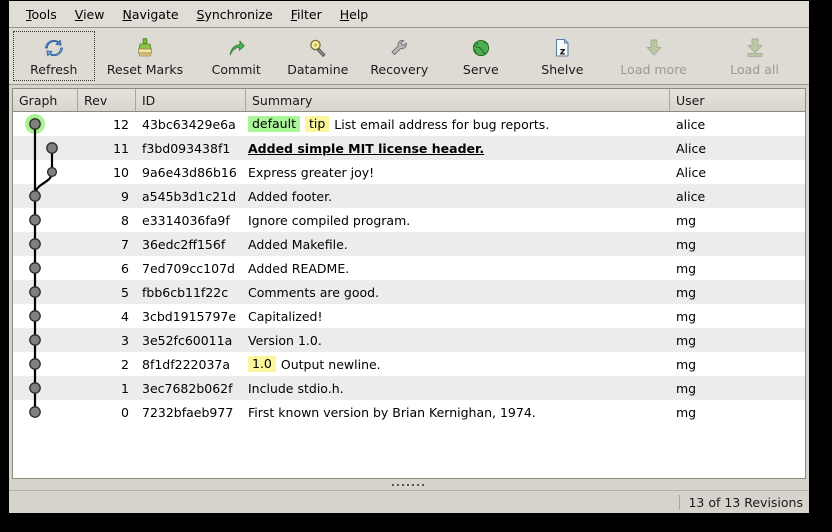  I want to click on menu-item-synchronize: Synchronize, so click(235, 14).